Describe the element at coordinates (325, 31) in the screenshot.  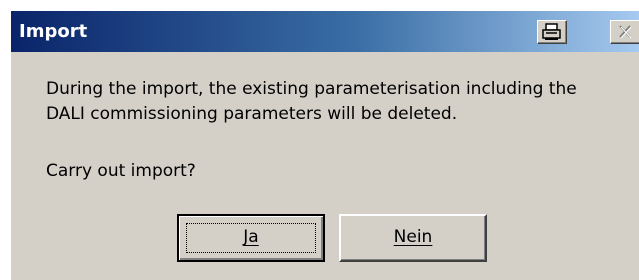
I see `title-bar: Import` at that location.